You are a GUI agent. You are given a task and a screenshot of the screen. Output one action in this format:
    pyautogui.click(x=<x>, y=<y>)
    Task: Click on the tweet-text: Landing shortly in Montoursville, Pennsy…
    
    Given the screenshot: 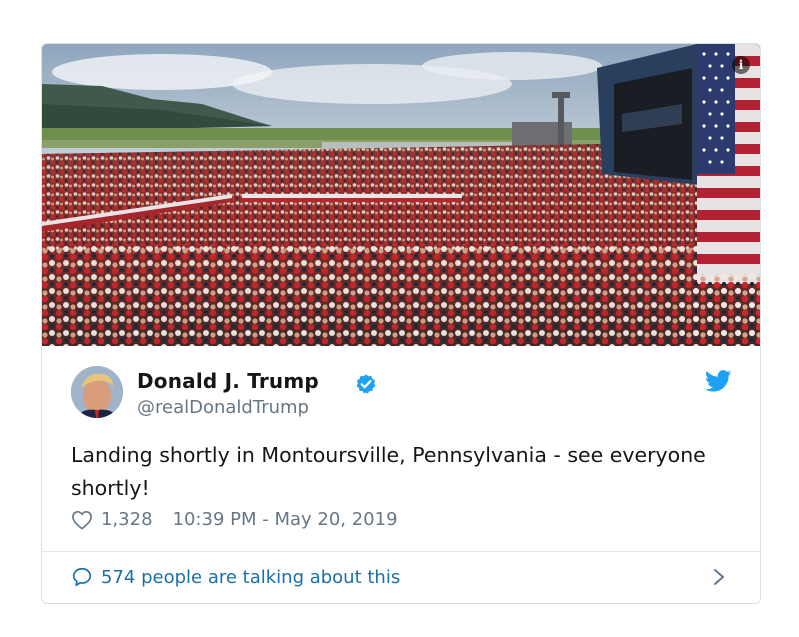 What is the action you would take?
    pyautogui.click(x=388, y=471)
    